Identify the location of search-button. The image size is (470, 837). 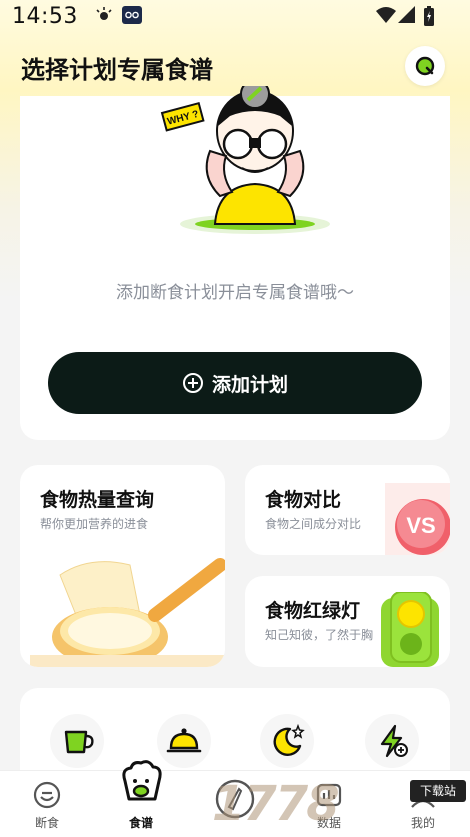
(425, 66).